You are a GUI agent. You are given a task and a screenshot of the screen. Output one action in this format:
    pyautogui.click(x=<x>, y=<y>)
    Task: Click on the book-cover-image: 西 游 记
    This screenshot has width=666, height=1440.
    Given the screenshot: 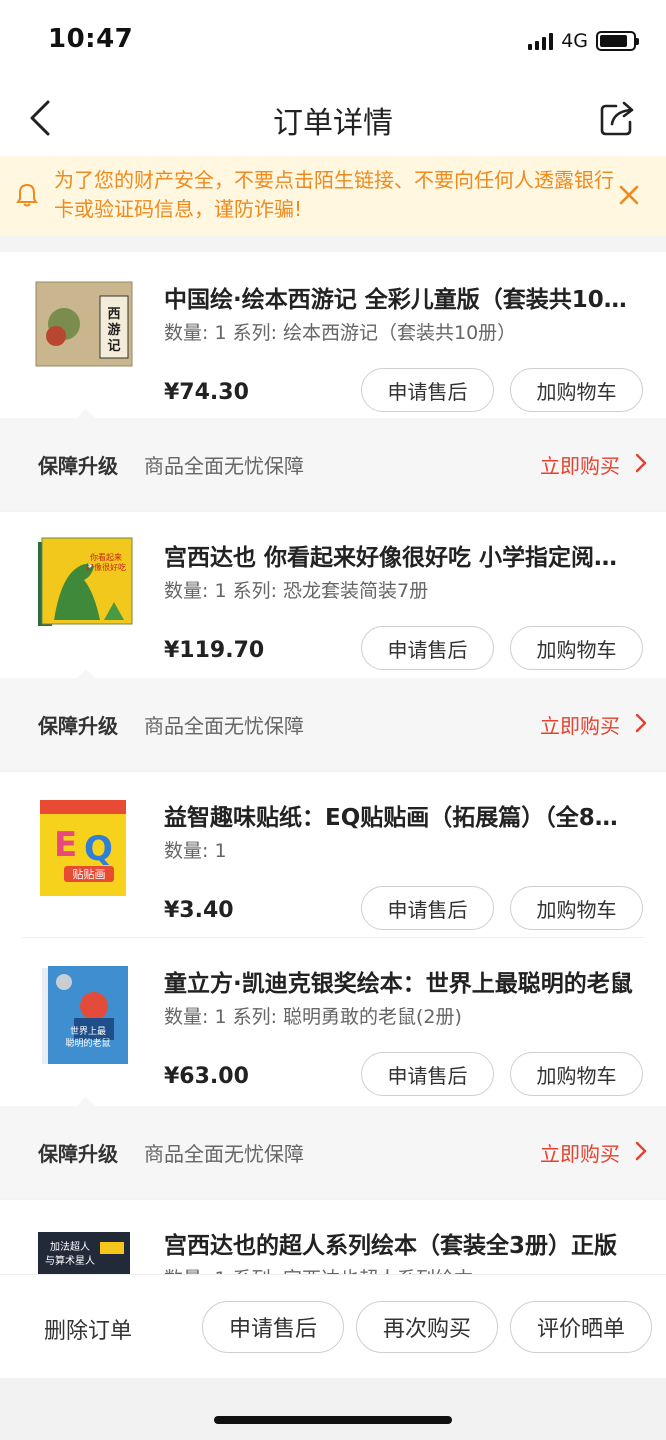 What is the action you would take?
    pyautogui.click(x=84, y=324)
    